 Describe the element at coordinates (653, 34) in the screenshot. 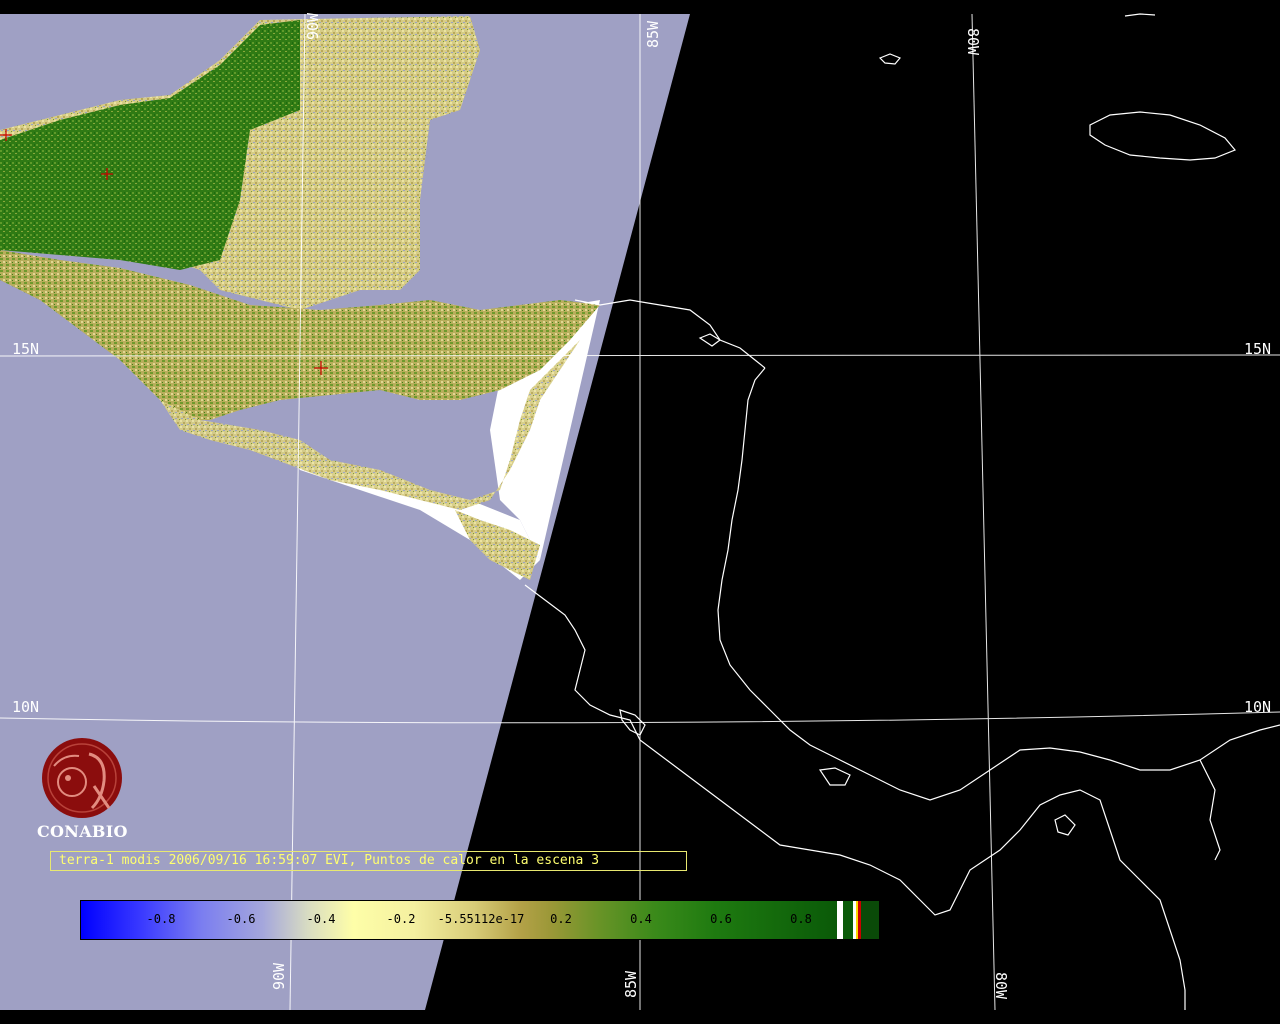

I see `label-85w-top: 85W` at that location.